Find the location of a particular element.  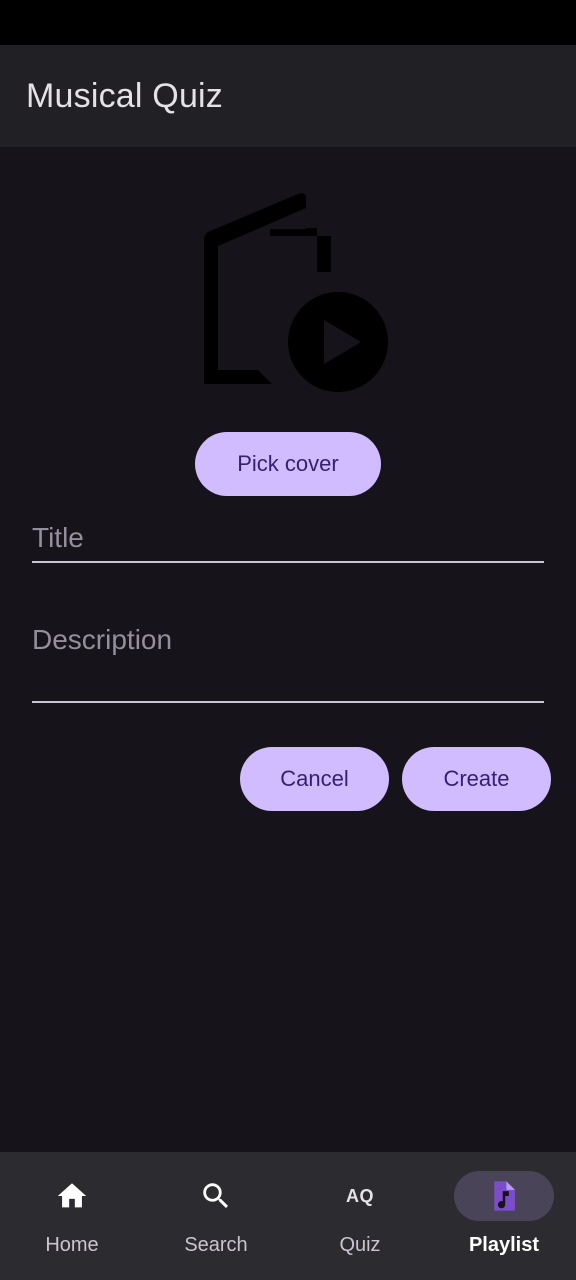

nav-item-search: Search is located at coordinates (216, 1216).